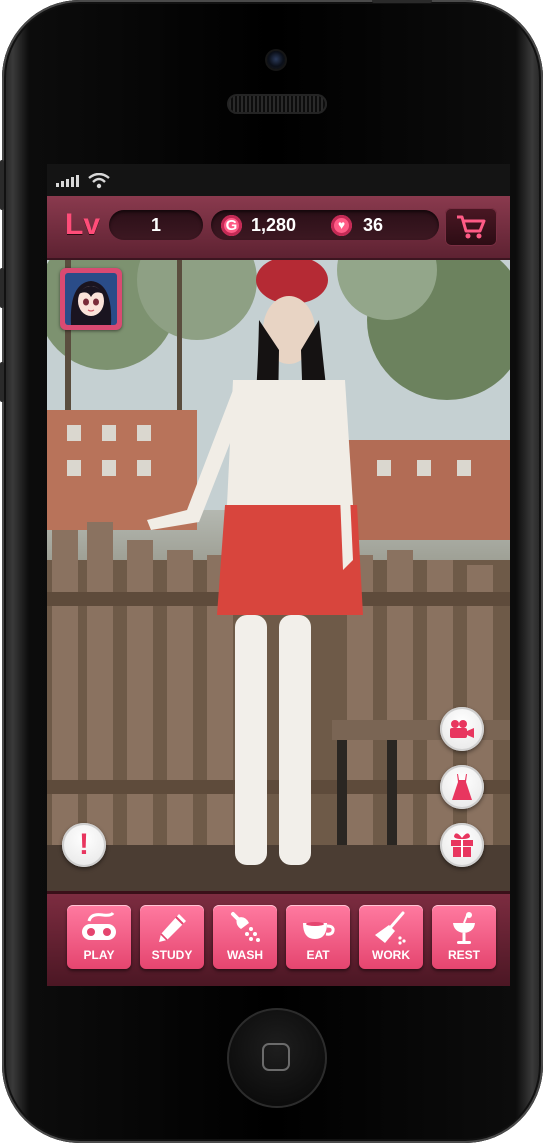  I want to click on level-value: 1, so click(155, 225).